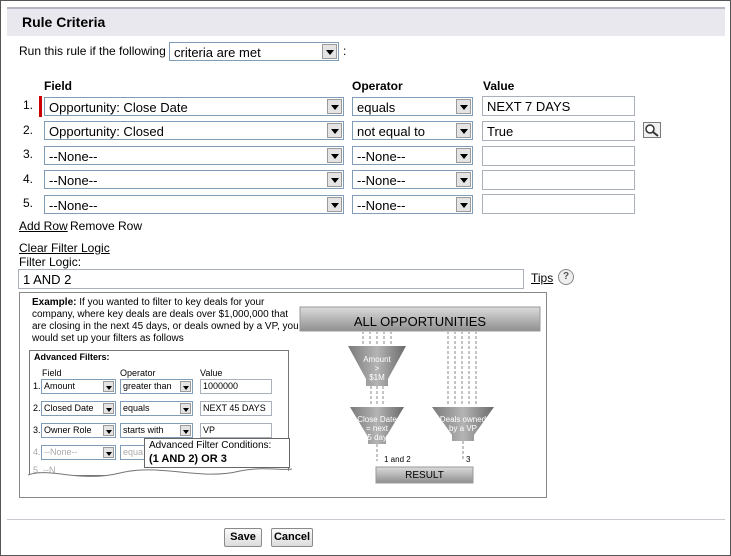  Describe the element at coordinates (194, 204) in the screenshot. I see `field-select-5: --None--` at that location.